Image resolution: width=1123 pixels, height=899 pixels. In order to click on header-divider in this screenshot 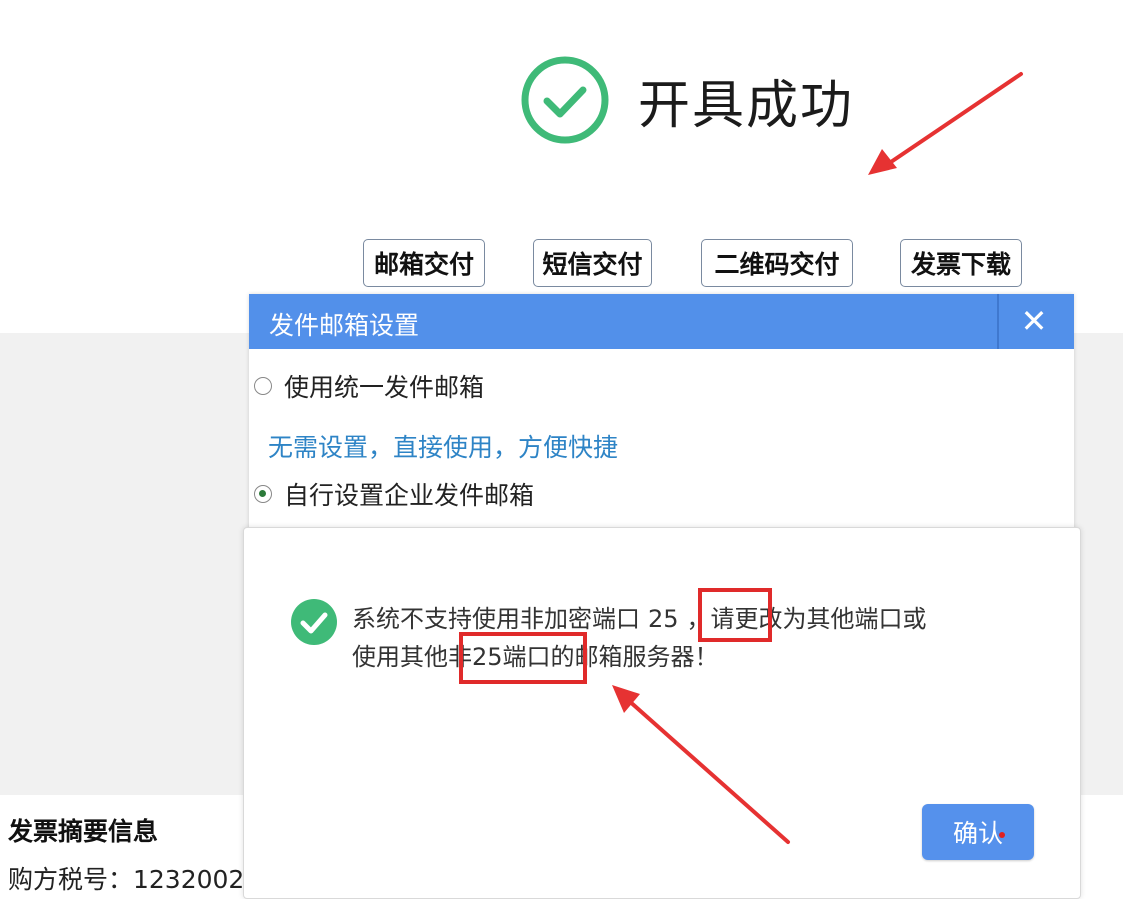, I will do `click(998, 321)`.